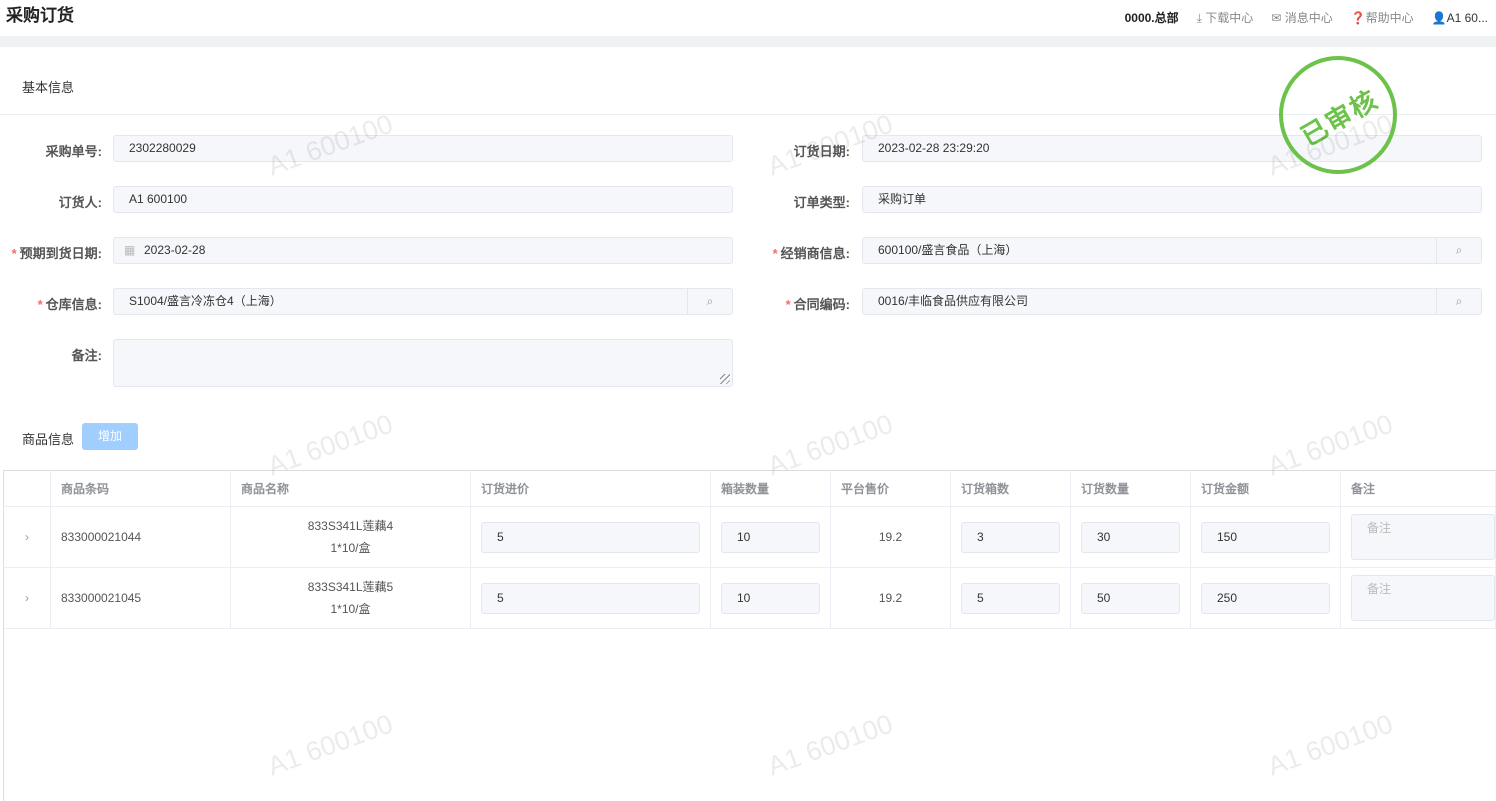 This screenshot has width=1496, height=801. What do you see at coordinates (48, 439) in the screenshot?
I see `product-info-title: 商品信息` at bounding box center [48, 439].